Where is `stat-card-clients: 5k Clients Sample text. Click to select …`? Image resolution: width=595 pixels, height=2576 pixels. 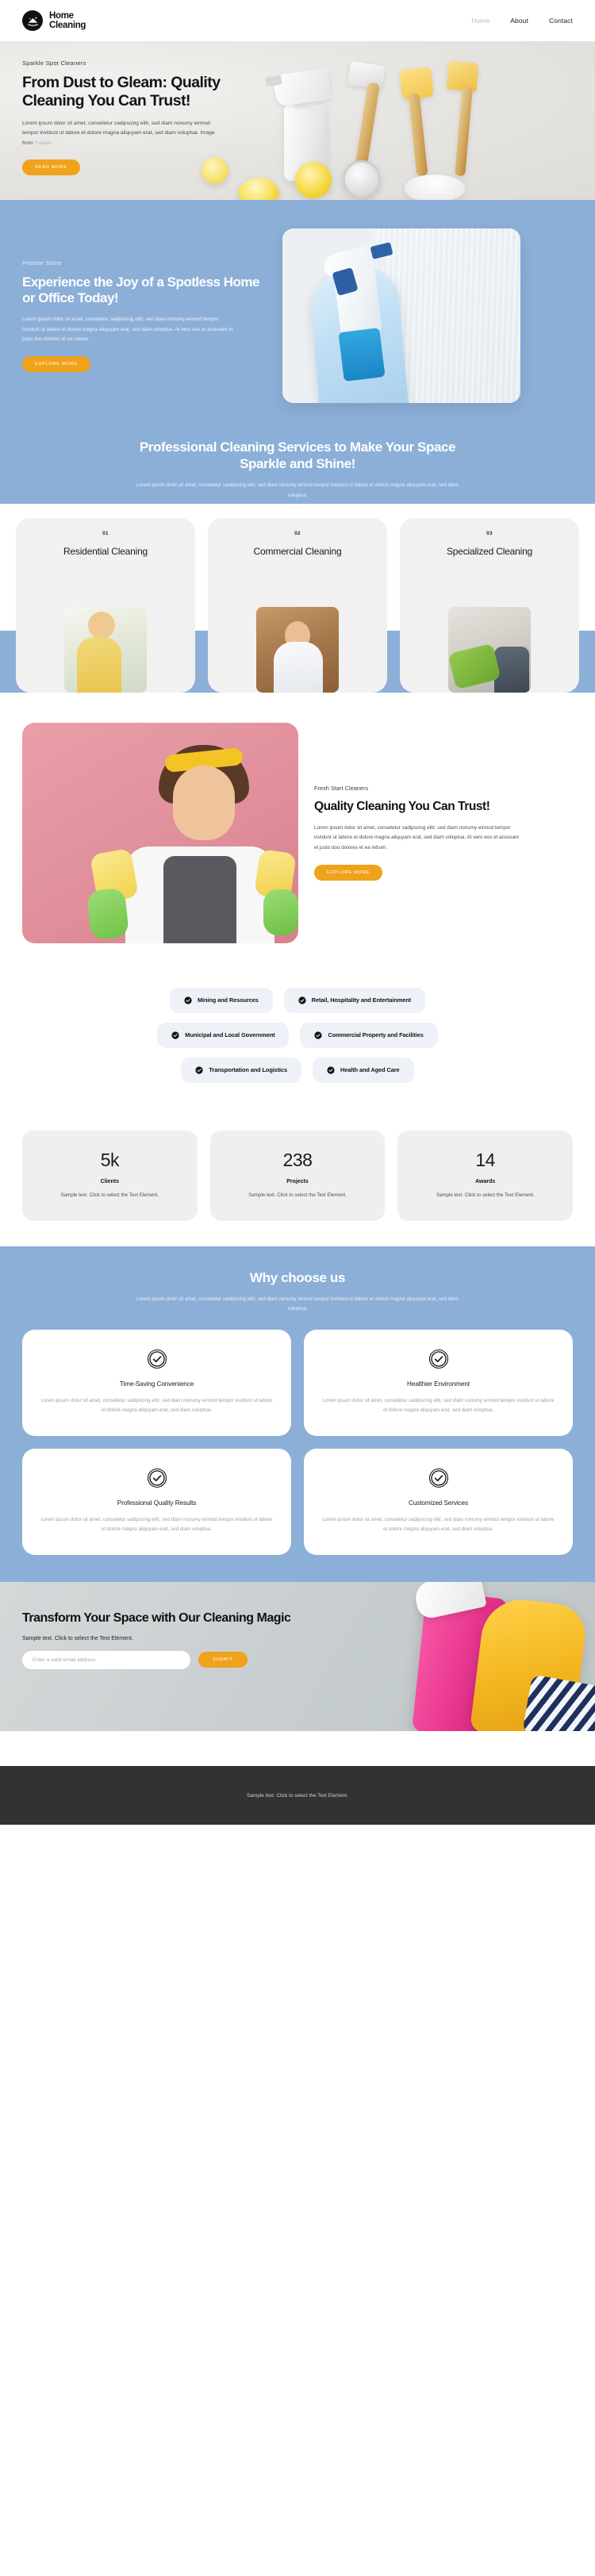
stat-card-clients: 5k Clients Sample text. Click to select … is located at coordinates (110, 1175).